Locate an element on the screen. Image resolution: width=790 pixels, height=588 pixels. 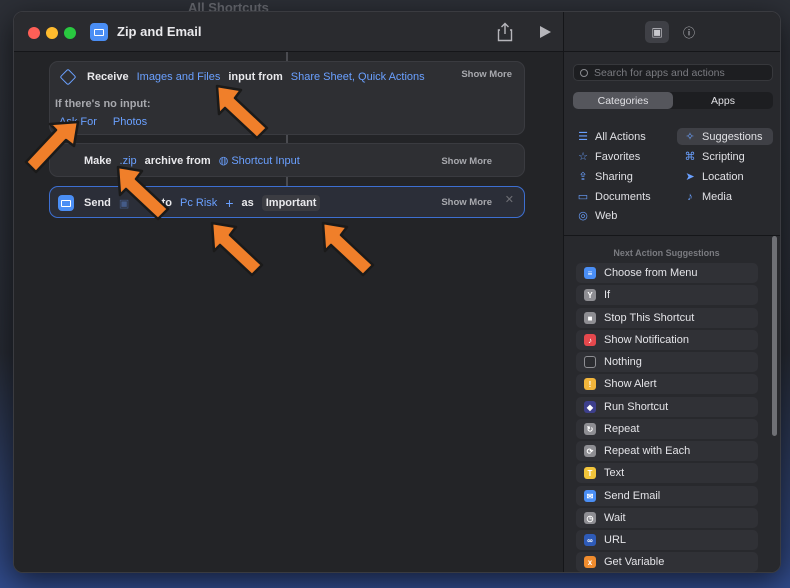
library-segmented-control: Categories Apps is located at coordinates (673, 100).